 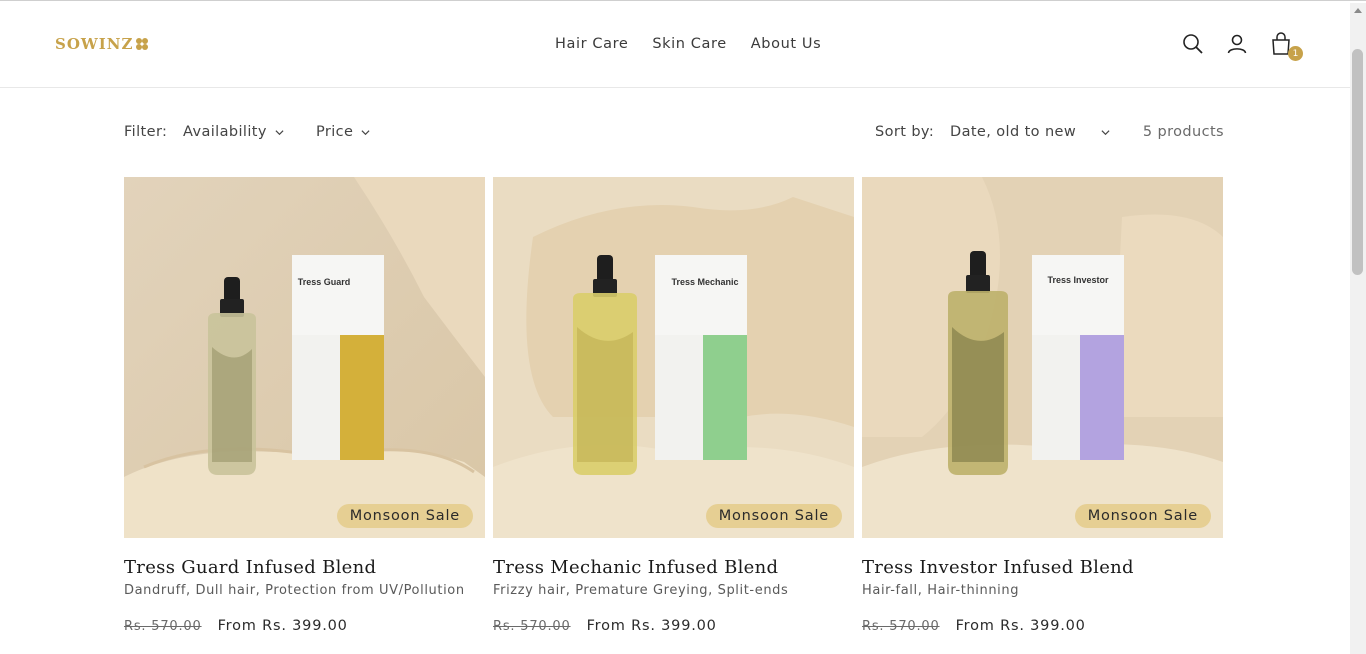 What do you see at coordinates (1285, 46) in the screenshot?
I see `cart-button: 1` at bounding box center [1285, 46].